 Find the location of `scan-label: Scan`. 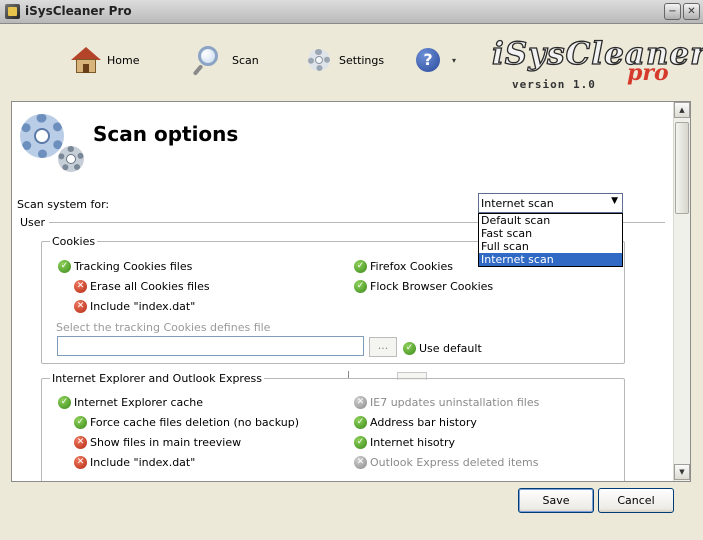

scan-label: Scan is located at coordinates (245, 60).